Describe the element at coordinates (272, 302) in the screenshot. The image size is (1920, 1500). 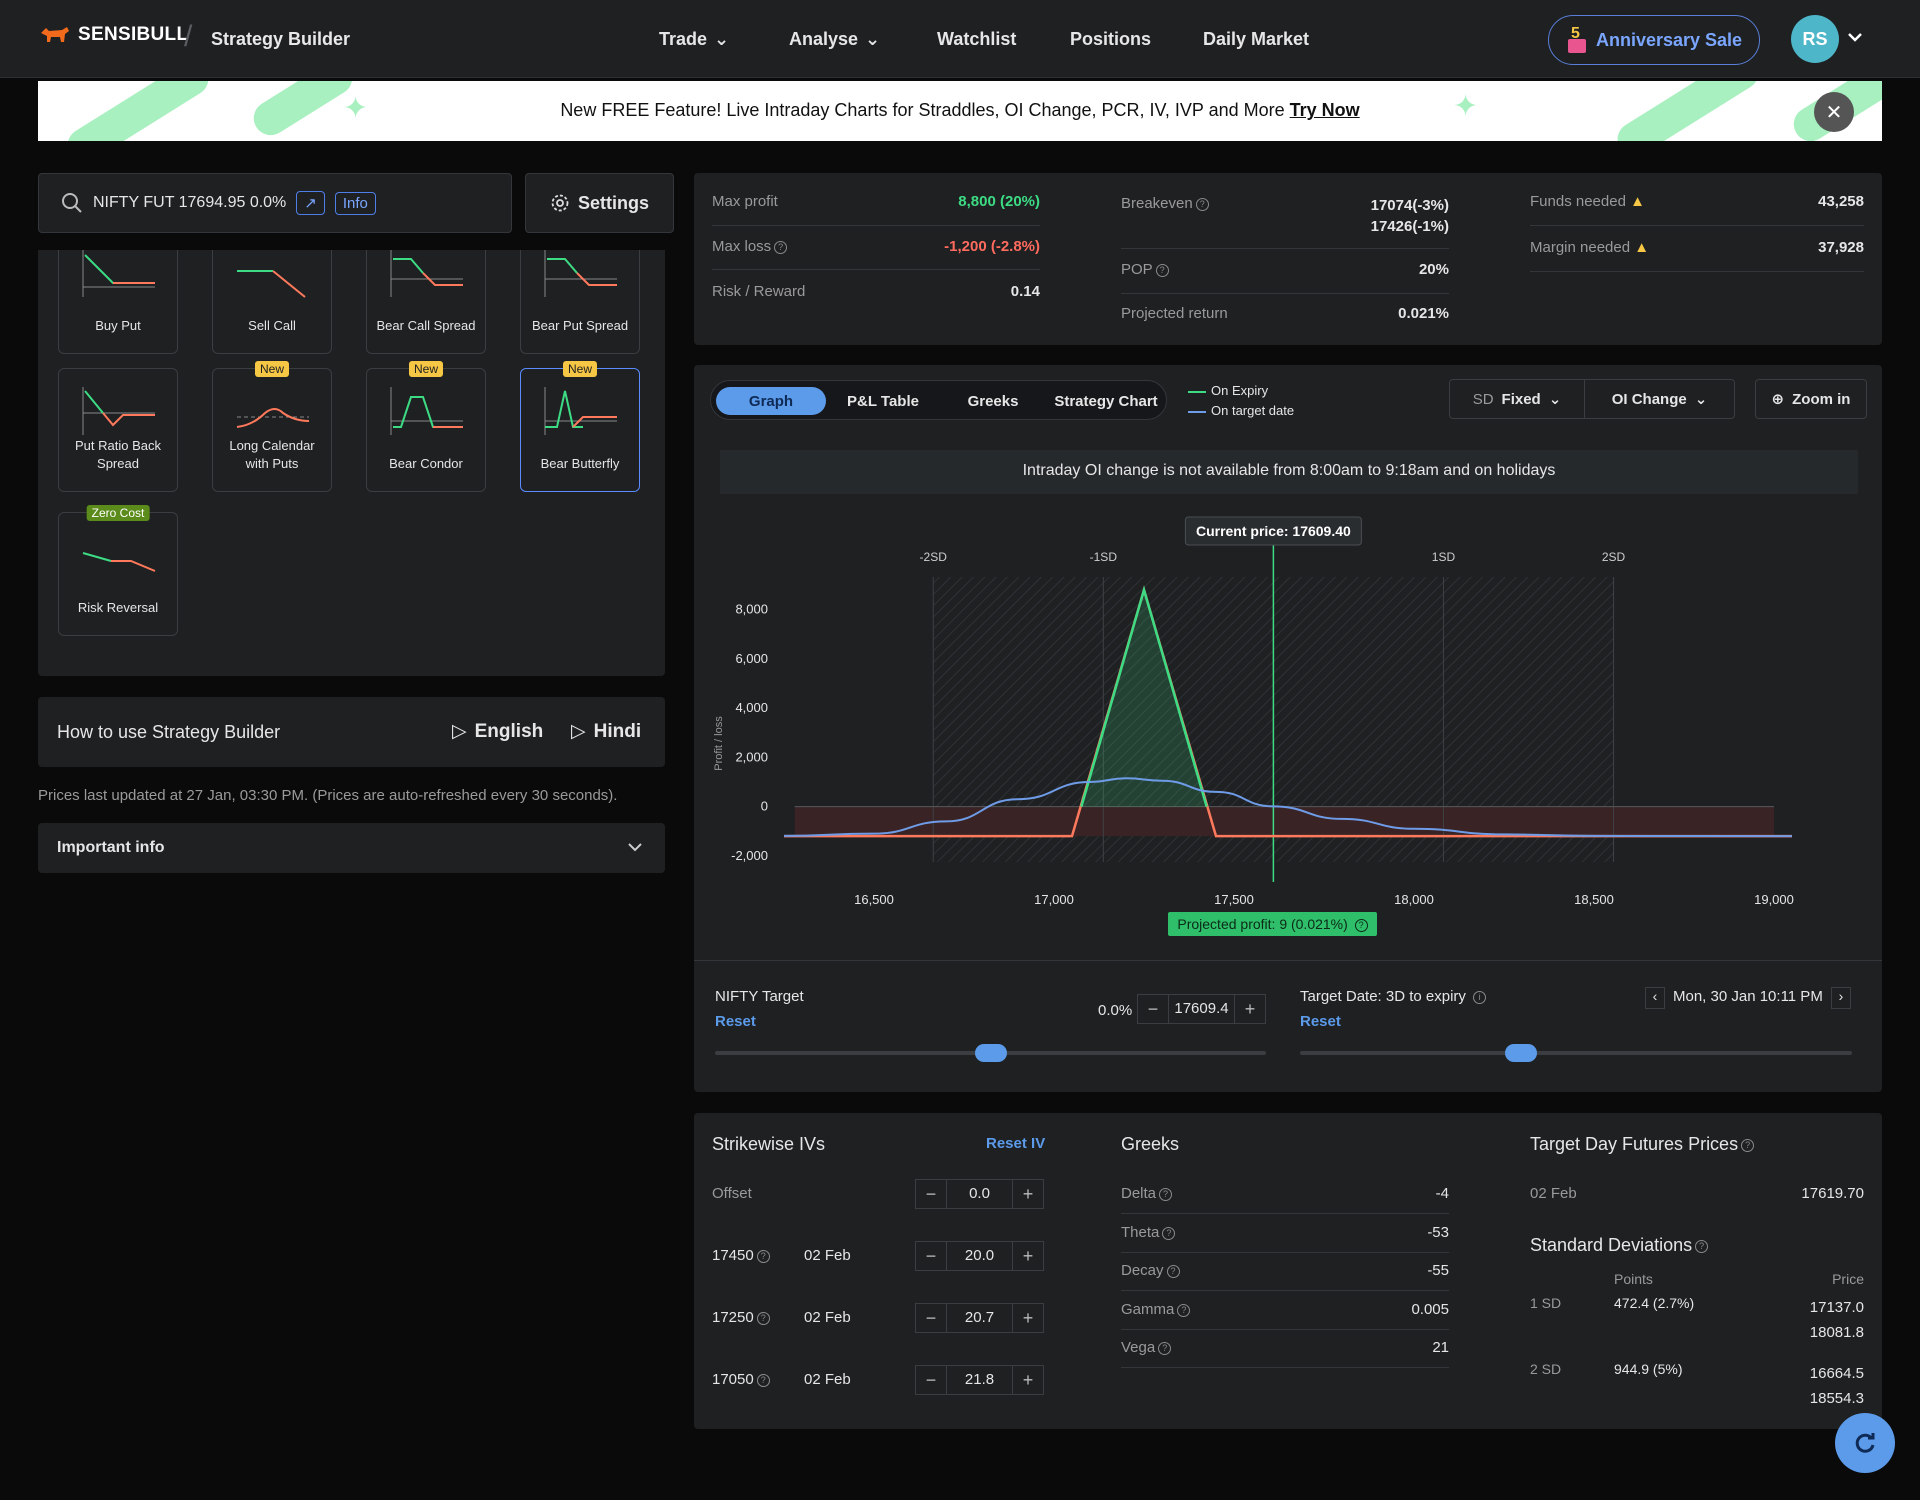
I see `strategy-card-sell-call: Sell Call` at that location.